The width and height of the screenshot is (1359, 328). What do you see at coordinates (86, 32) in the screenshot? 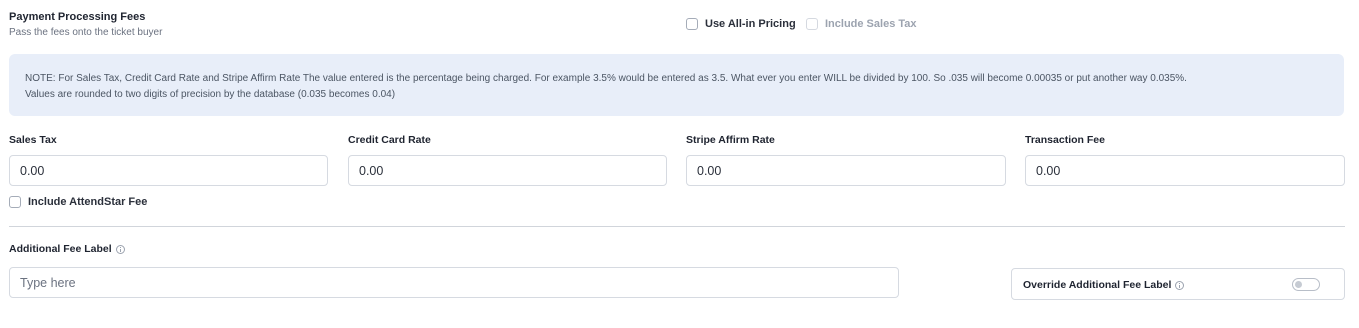
I see `section-subtitle: Pass the fees onto the ticket buyer` at bounding box center [86, 32].